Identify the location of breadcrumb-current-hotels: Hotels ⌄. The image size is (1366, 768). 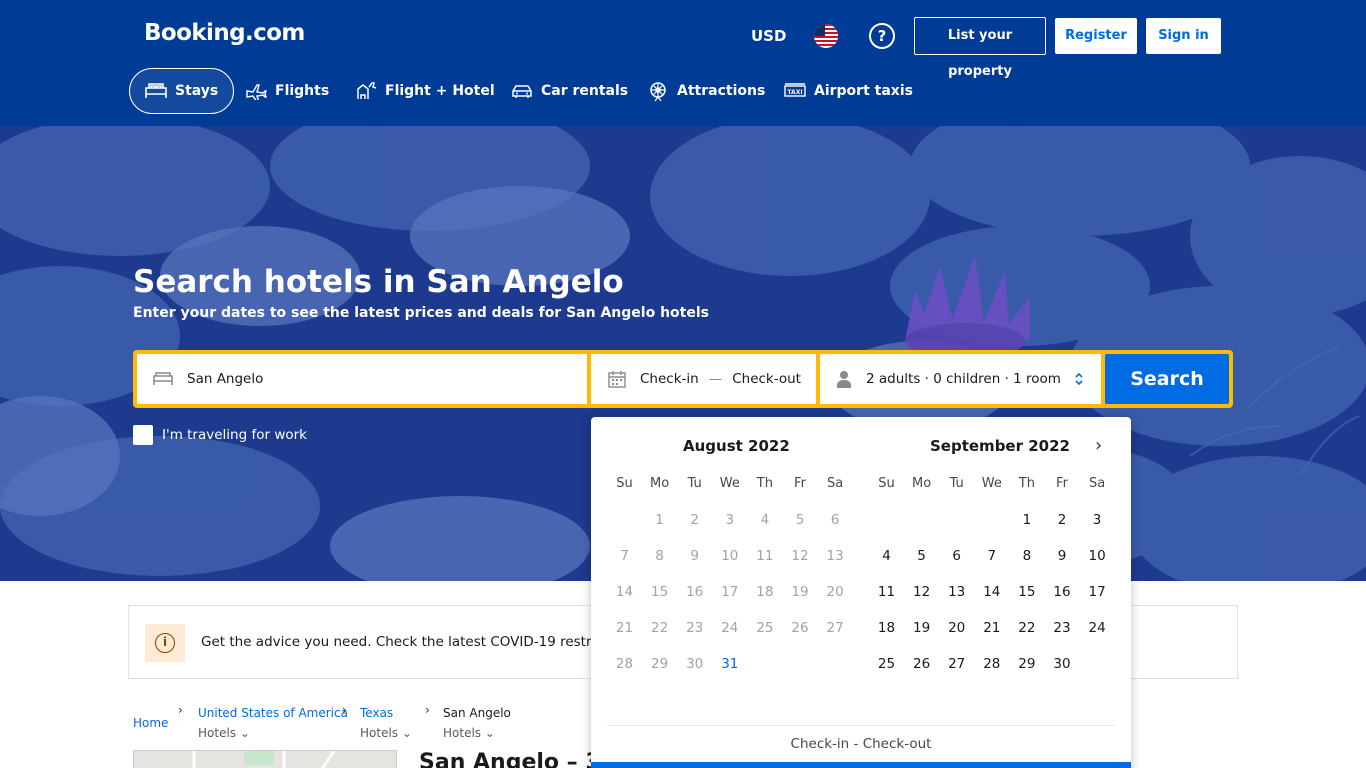
(469, 733).